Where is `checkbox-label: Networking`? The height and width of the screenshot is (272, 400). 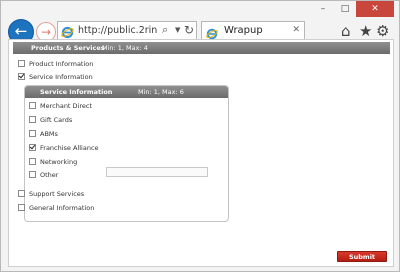 checkbox-label: Networking is located at coordinates (59, 162).